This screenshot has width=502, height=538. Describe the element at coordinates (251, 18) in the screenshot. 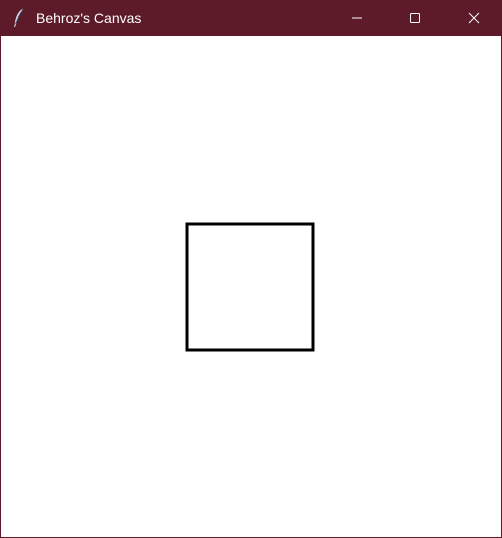

I see `title-bar: Behroz's Canvas` at that location.